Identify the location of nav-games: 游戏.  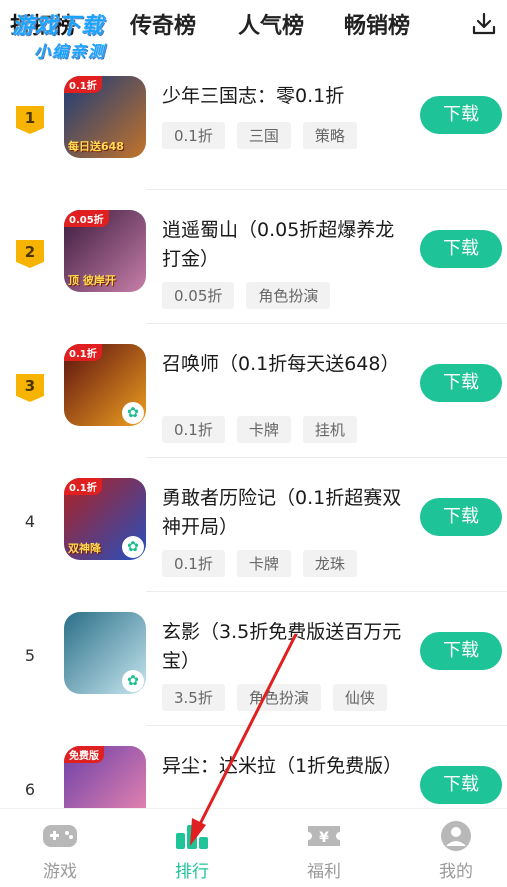
(60, 850).